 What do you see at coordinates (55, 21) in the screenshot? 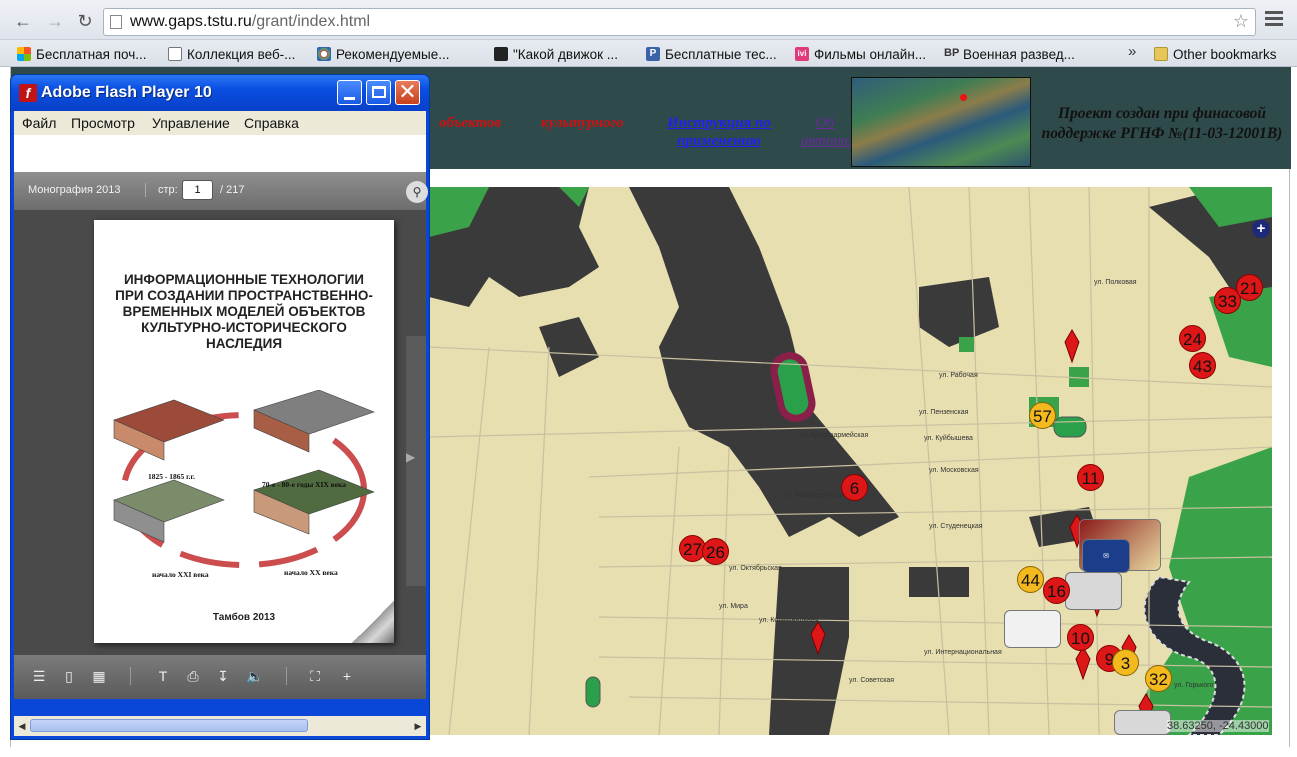
I see `forward-arrow-icon: →` at bounding box center [55, 21].